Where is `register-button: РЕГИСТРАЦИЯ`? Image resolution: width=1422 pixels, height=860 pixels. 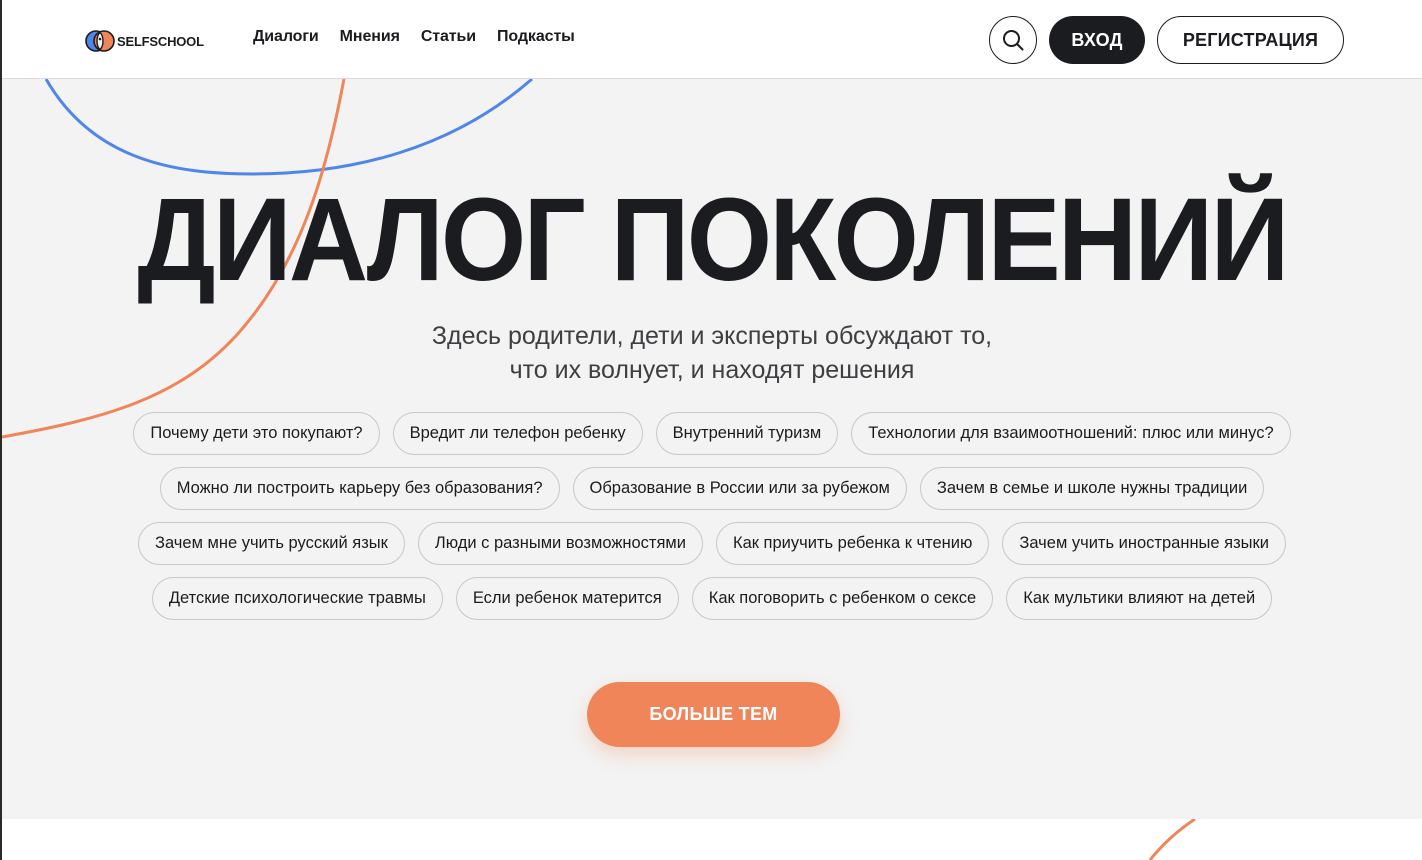 register-button: РЕГИСТРАЦИЯ is located at coordinates (1250, 40).